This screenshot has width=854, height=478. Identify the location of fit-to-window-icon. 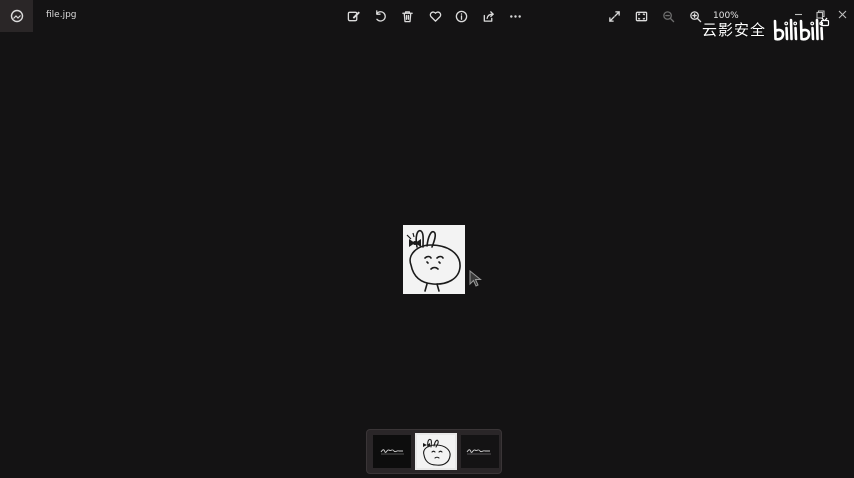
(641, 16).